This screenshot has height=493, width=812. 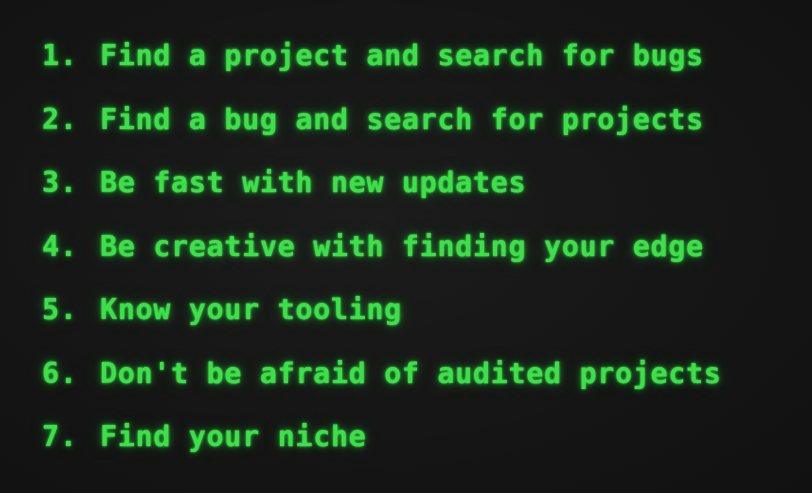 What do you see at coordinates (402, 55) in the screenshot?
I see `item-text: Find a project and search for bugs` at bounding box center [402, 55].